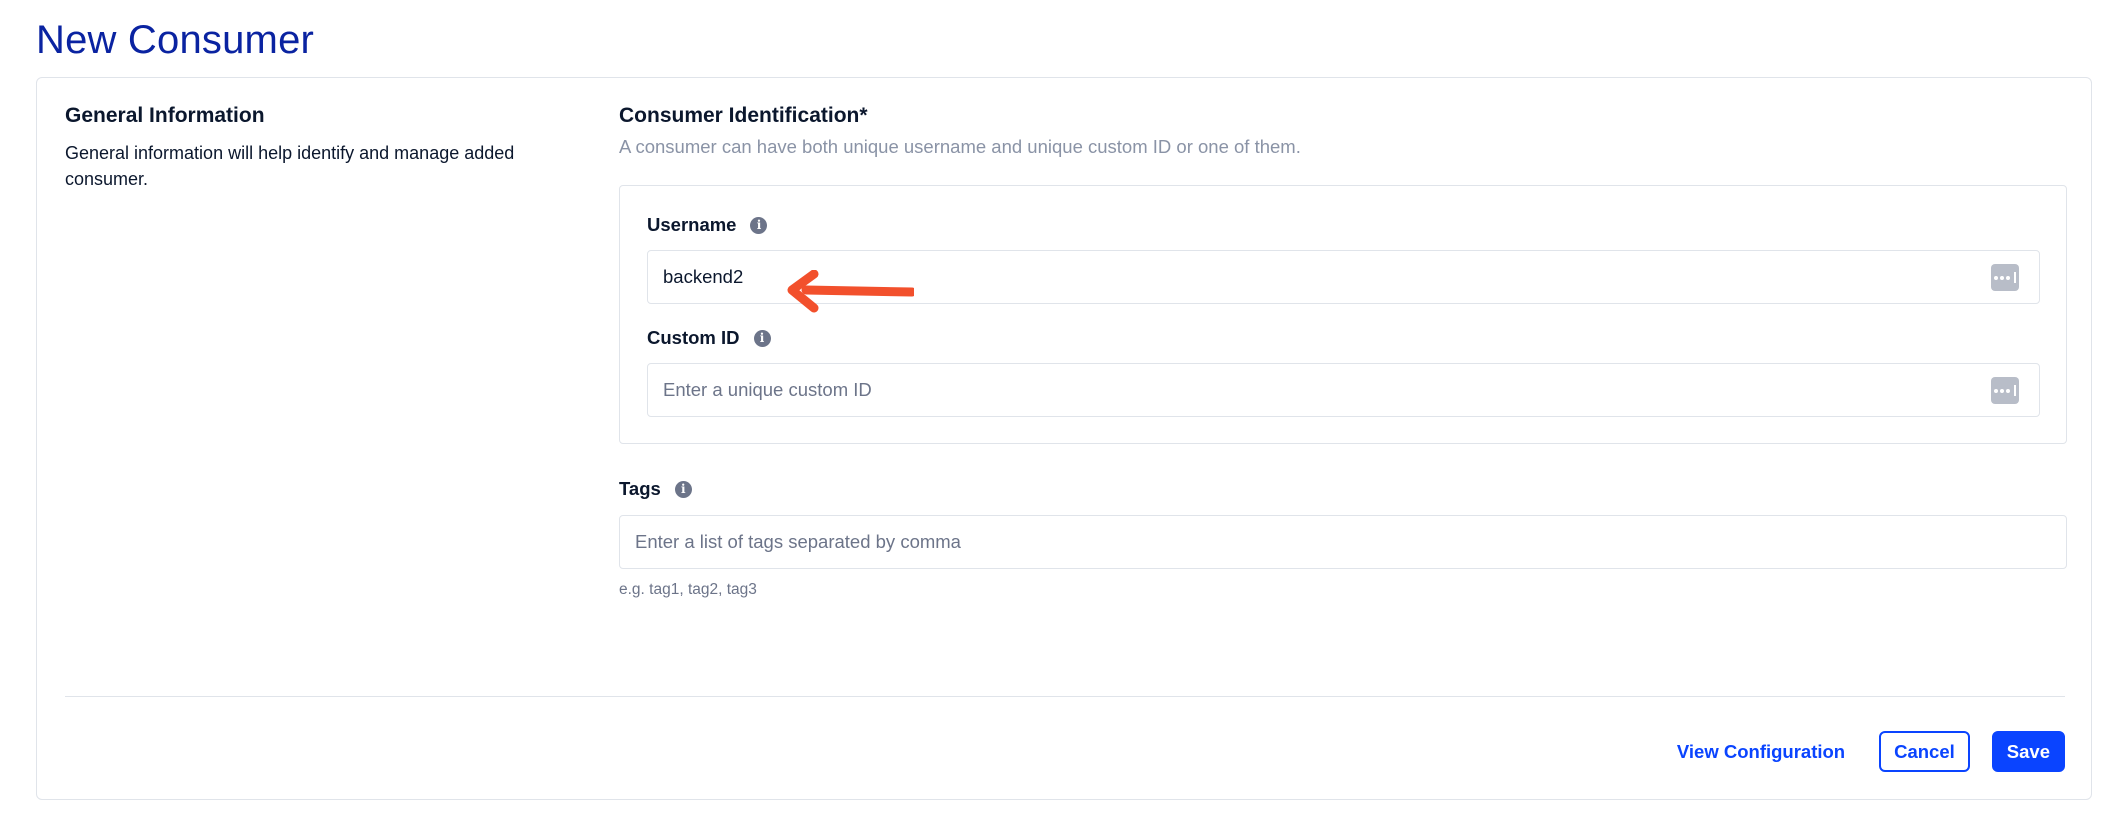 The width and height of the screenshot is (2128, 831). What do you see at coordinates (688, 589) in the screenshot?
I see `tags-help-text: e.g. tag1, tag2, tag3` at bounding box center [688, 589].